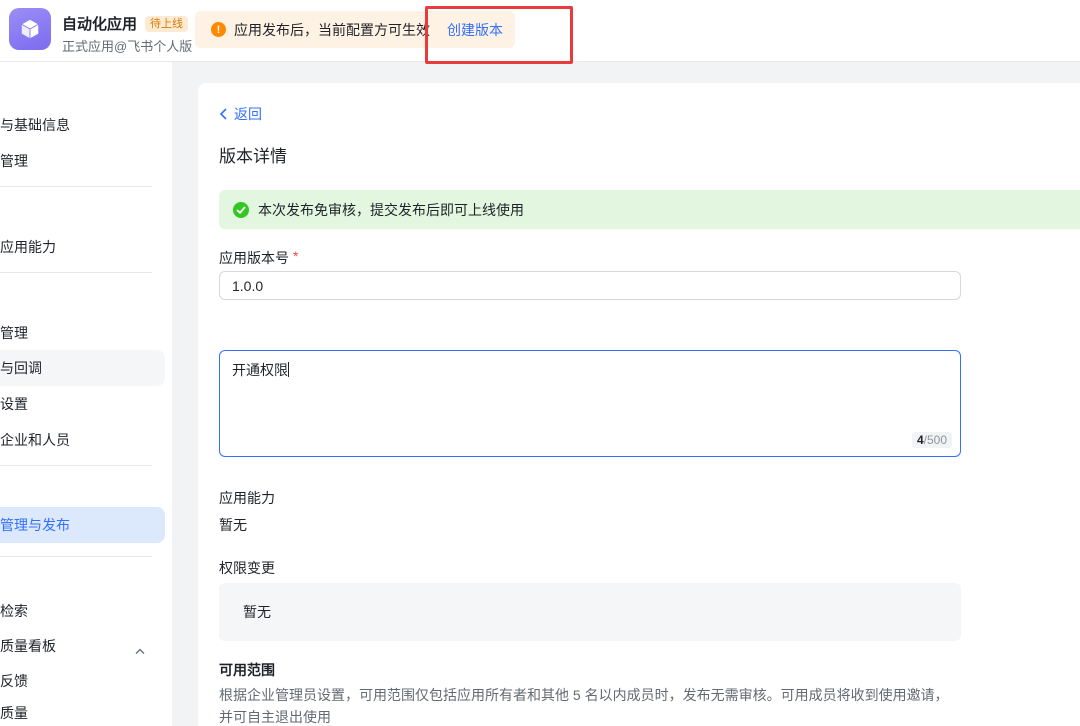  Describe the element at coordinates (240, 114) in the screenshot. I see `back-link: 返回` at that location.